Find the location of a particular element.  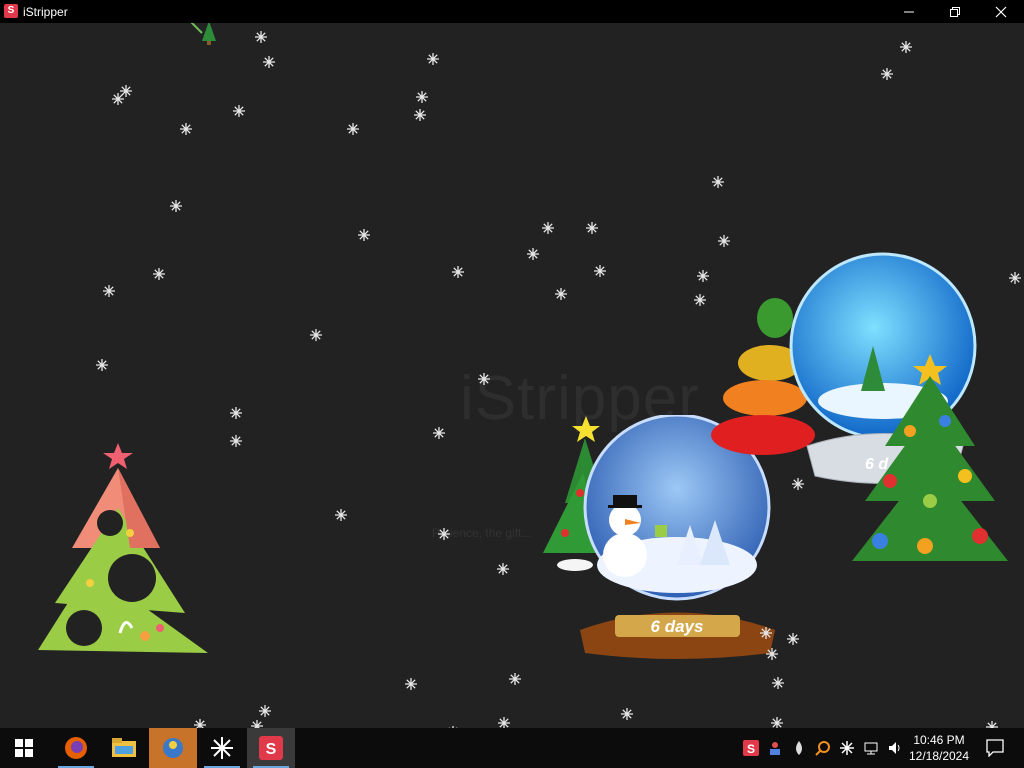

folder-icon is located at coordinates (124, 747).